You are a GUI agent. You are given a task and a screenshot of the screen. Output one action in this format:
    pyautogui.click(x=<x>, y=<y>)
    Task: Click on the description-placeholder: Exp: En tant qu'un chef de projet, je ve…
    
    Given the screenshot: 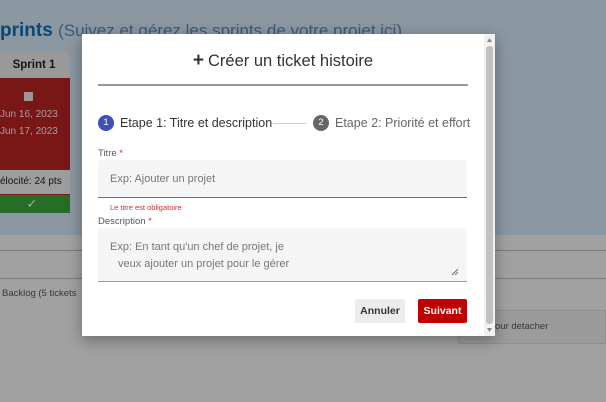 What is the action you would take?
    pyautogui.click(x=199, y=256)
    